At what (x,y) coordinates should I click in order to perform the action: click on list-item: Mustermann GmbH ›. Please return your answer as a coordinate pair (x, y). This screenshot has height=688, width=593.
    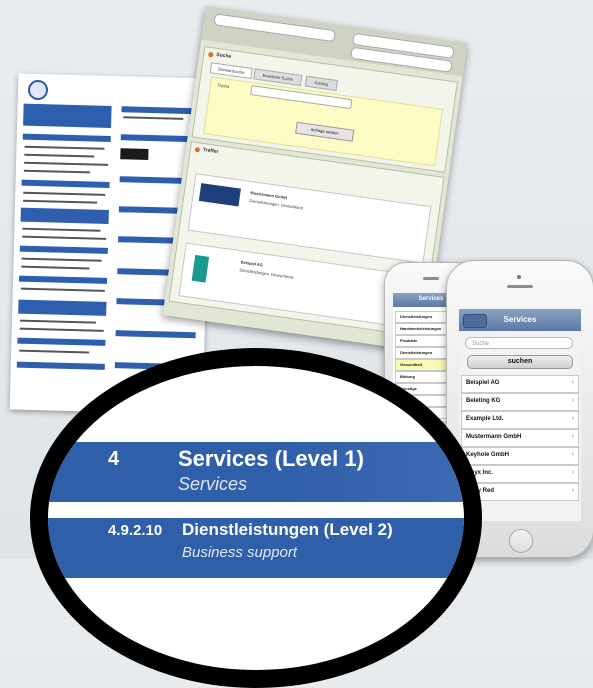
    Looking at the image, I should click on (520, 438).